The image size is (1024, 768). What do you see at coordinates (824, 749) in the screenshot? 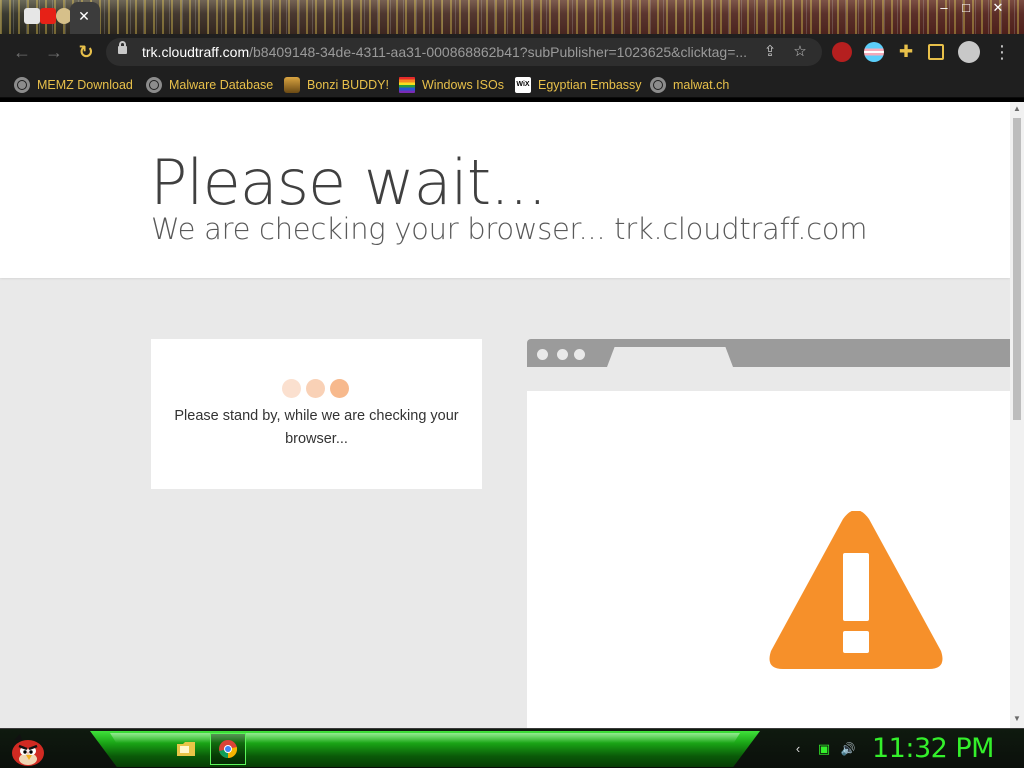
I see `network-icon: ▣` at bounding box center [824, 749].